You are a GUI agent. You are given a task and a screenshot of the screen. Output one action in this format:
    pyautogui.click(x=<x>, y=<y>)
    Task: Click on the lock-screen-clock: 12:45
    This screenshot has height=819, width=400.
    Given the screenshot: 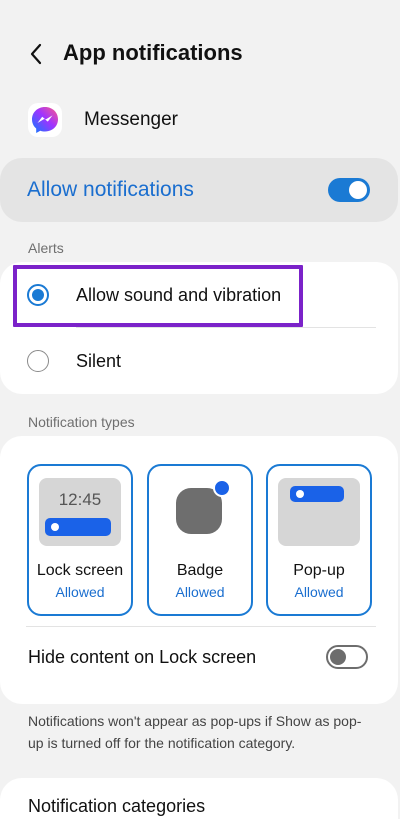 What is the action you would take?
    pyautogui.click(x=80, y=499)
    